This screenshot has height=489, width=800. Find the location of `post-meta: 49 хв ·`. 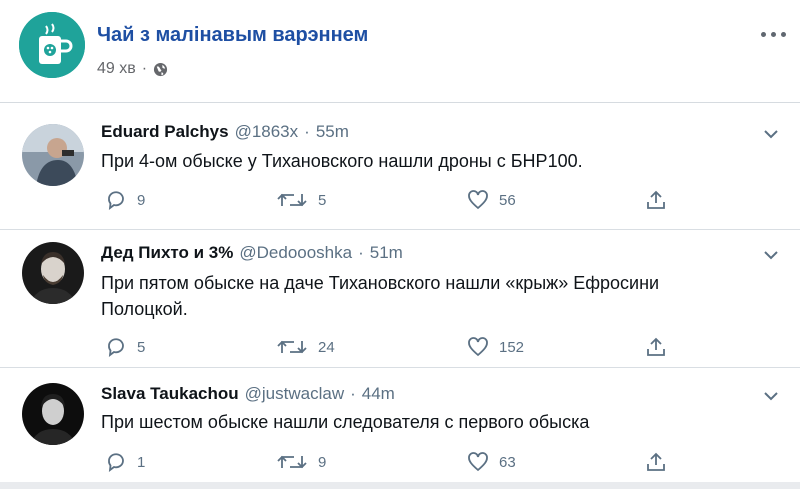

post-meta: 49 хв · is located at coordinates (132, 69).